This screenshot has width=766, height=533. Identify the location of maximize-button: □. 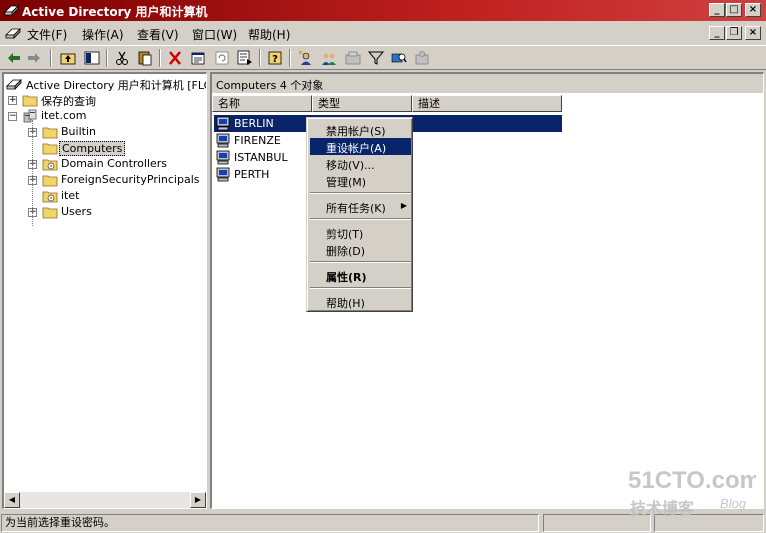
(734, 10).